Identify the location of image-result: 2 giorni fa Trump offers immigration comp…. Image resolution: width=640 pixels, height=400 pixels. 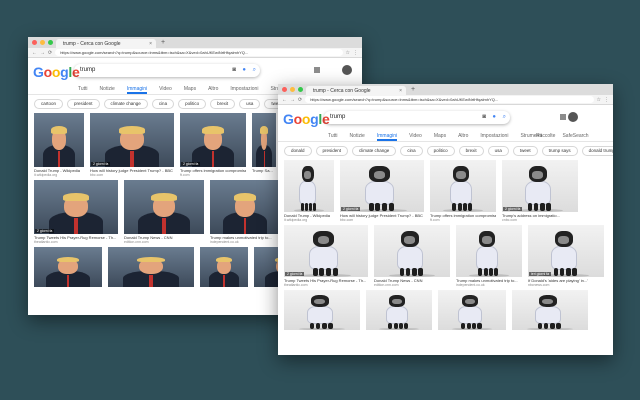
(213, 145).